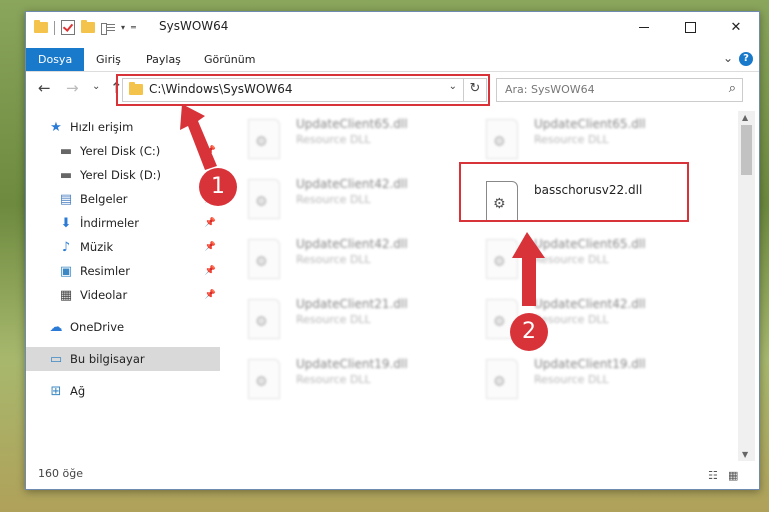 Image resolution: width=769 pixels, height=512 pixels. Describe the element at coordinates (529, 332) in the screenshot. I see `step-badge-2: 2` at that location.